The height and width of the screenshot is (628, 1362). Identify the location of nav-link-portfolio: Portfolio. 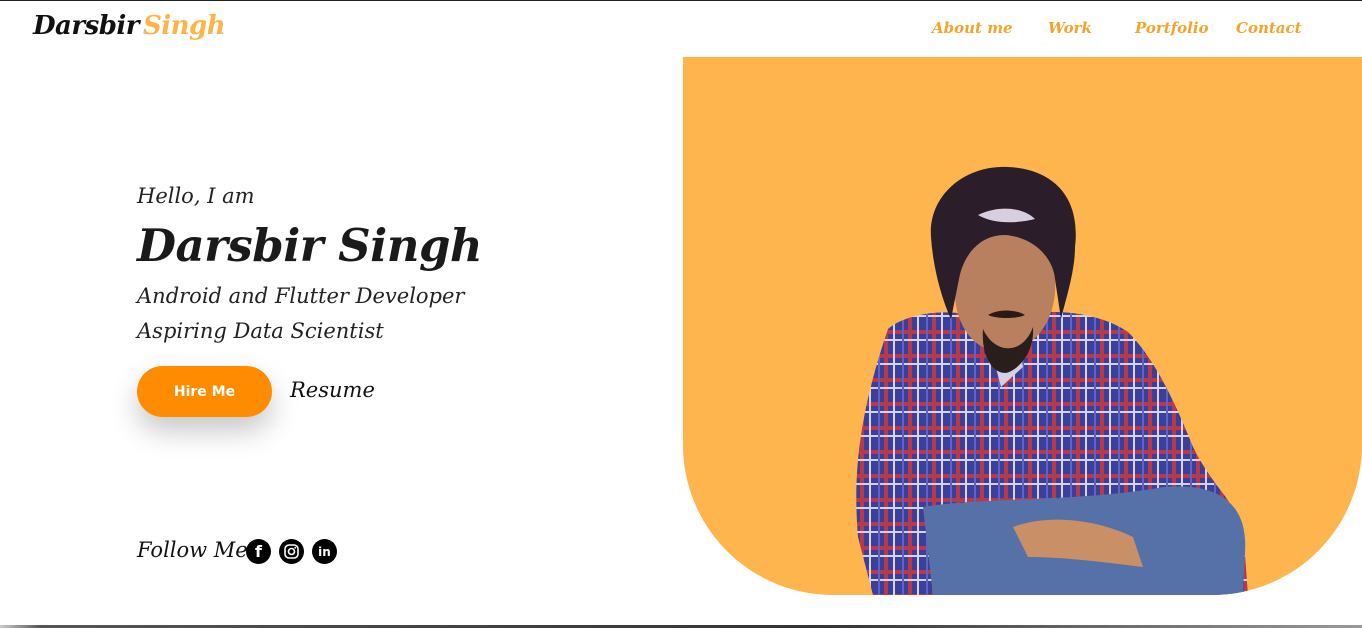
(1172, 28).